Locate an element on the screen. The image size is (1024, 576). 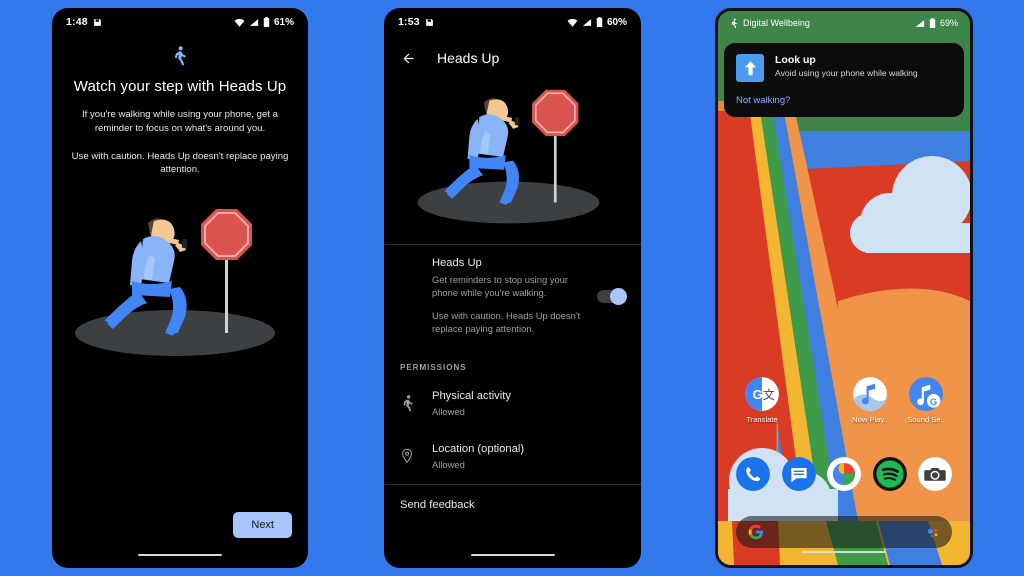
dock is located at coordinates (844, 474).